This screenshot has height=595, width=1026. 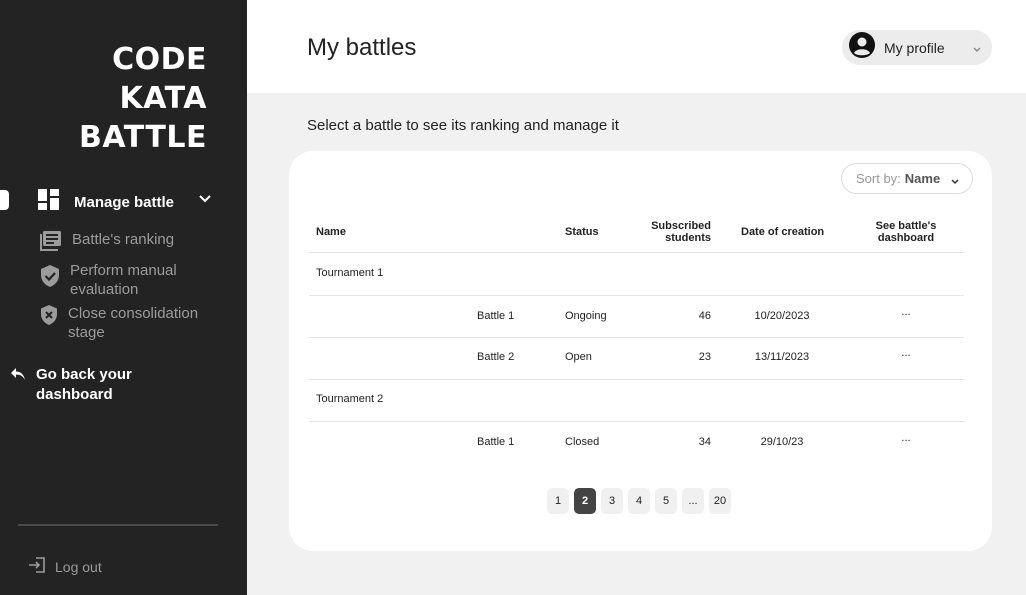 What do you see at coordinates (558, 501) in the screenshot?
I see `page-button: 1` at bounding box center [558, 501].